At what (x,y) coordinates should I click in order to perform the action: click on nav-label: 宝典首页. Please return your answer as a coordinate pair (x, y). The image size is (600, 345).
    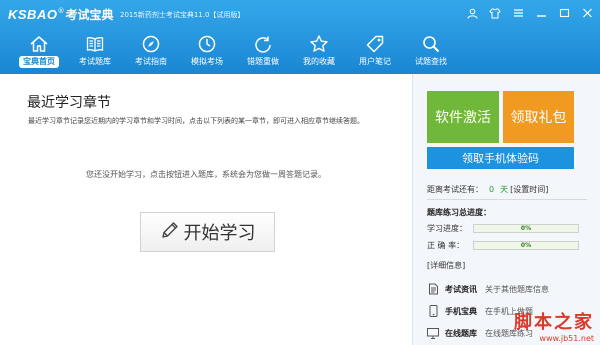
    Looking at the image, I should click on (39, 62).